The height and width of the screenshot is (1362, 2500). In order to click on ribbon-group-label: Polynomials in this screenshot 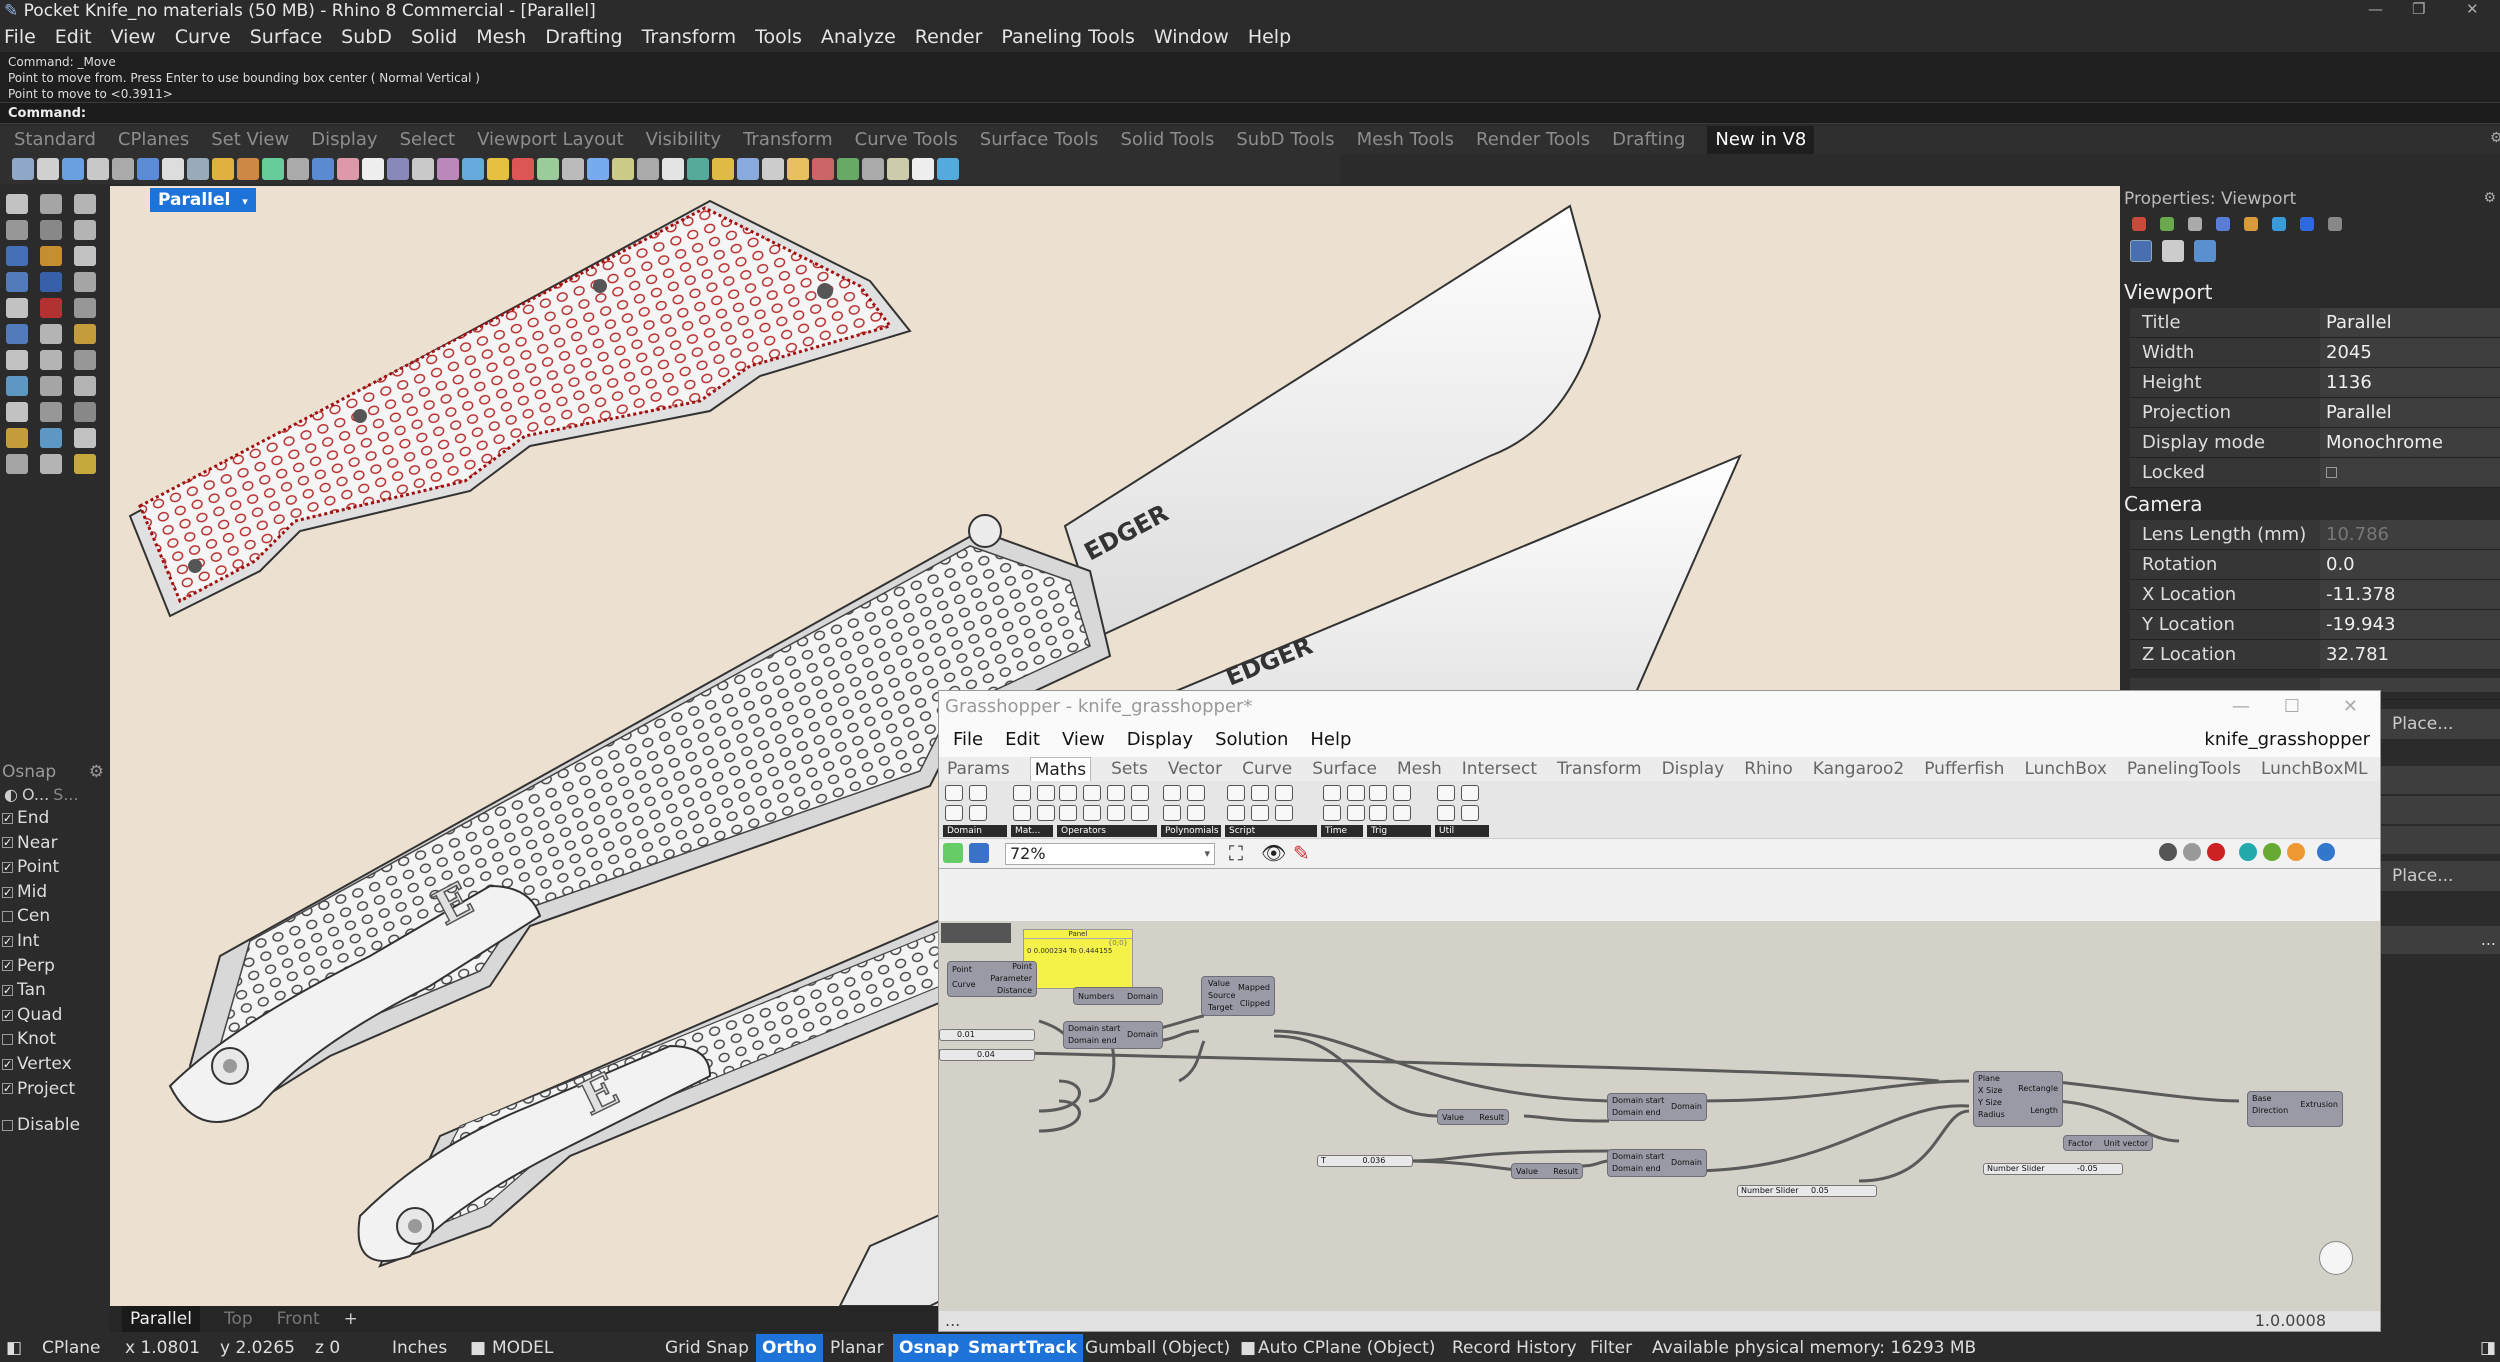, I will do `click(1191, 831)`.